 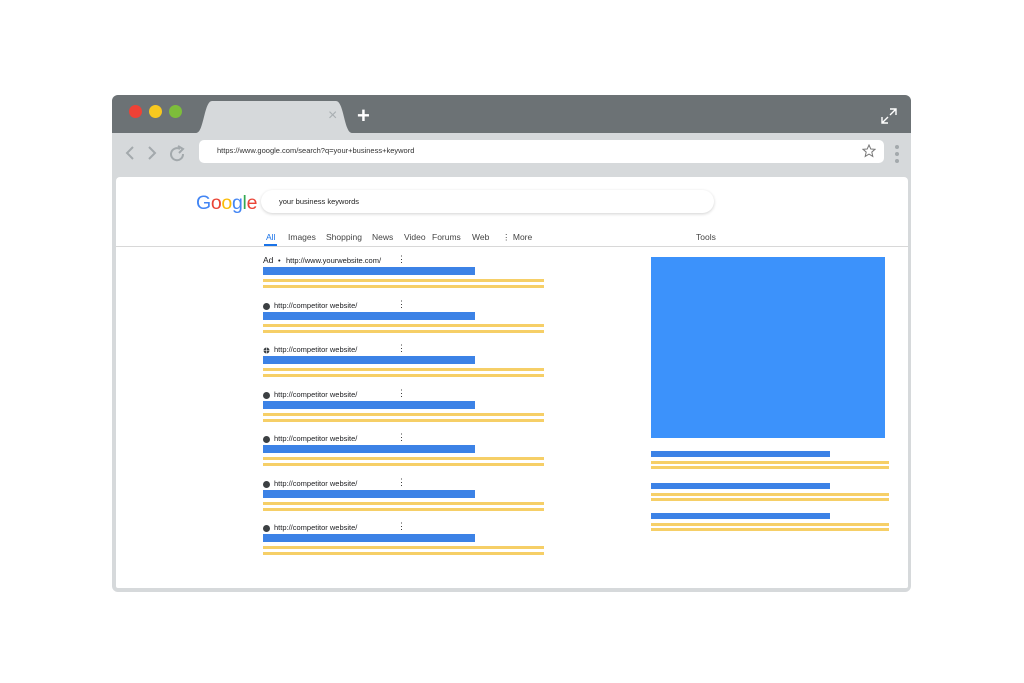 I want to click on ad-label: Ad, so click(x=268, y=260).